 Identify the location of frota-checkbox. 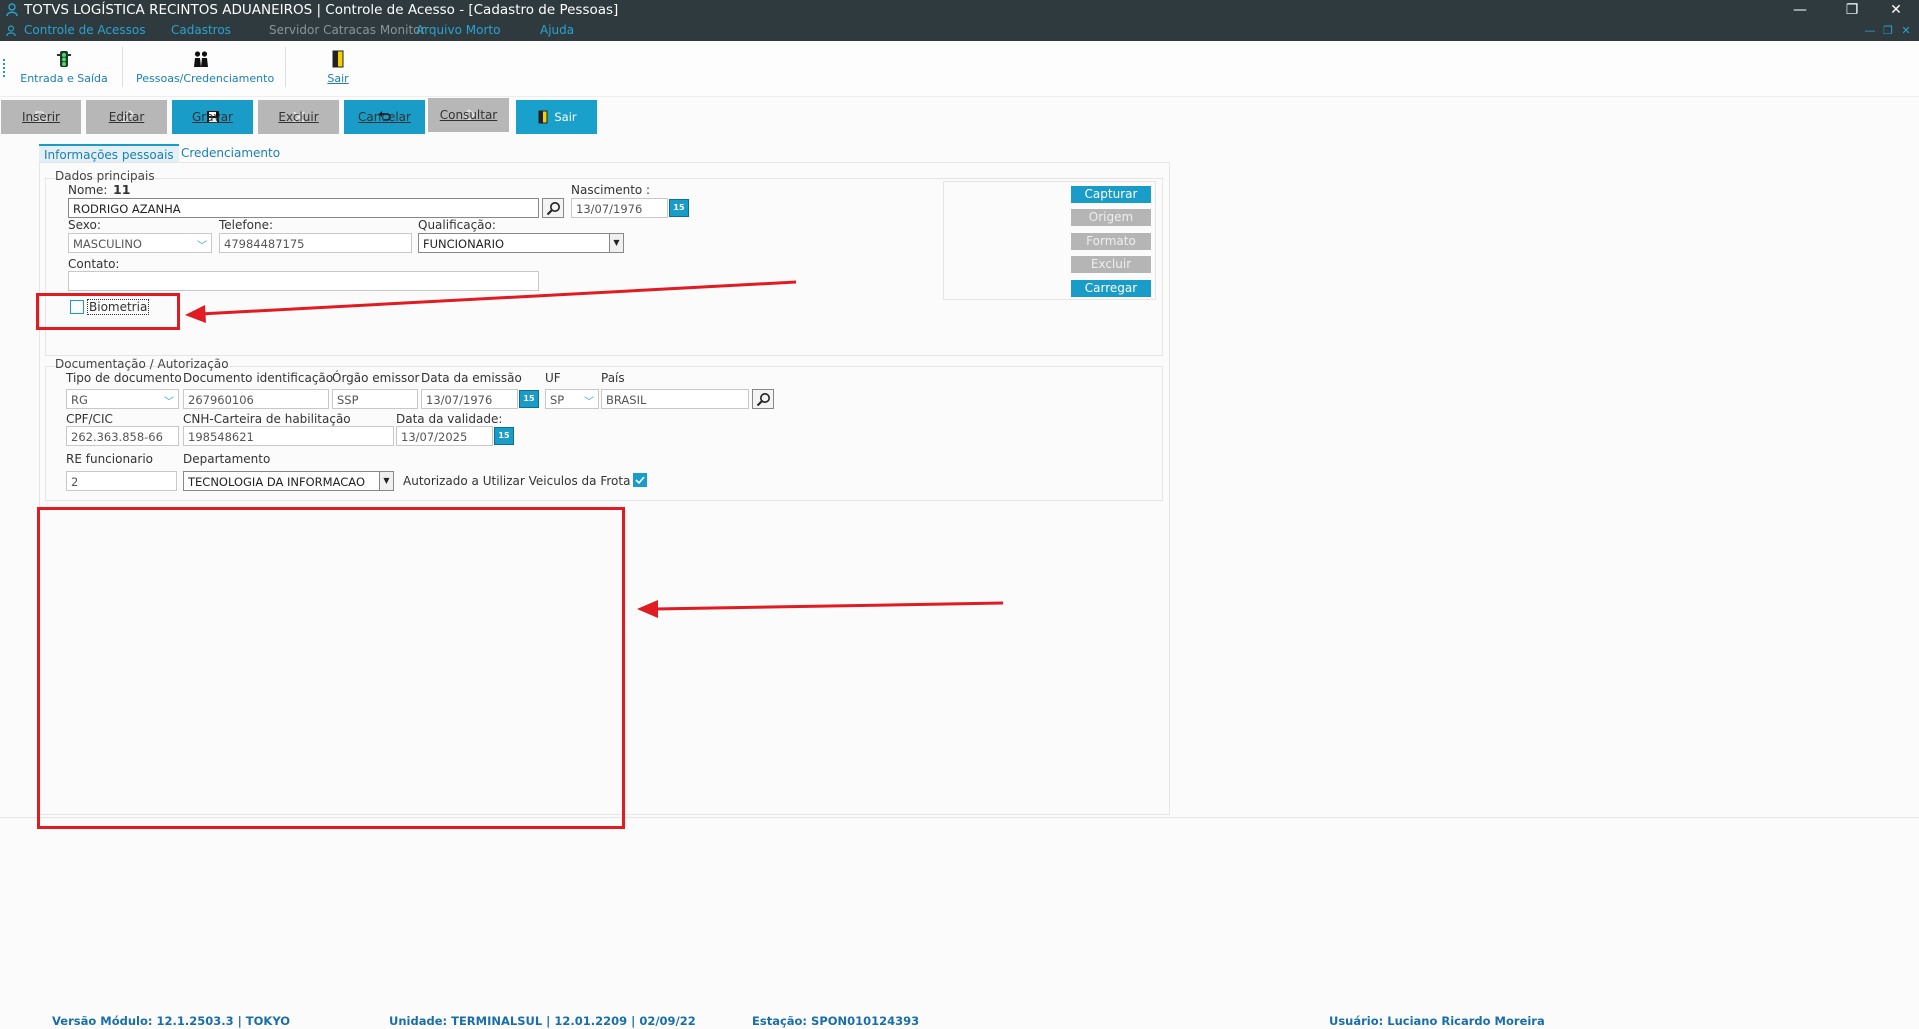
(640, 480).